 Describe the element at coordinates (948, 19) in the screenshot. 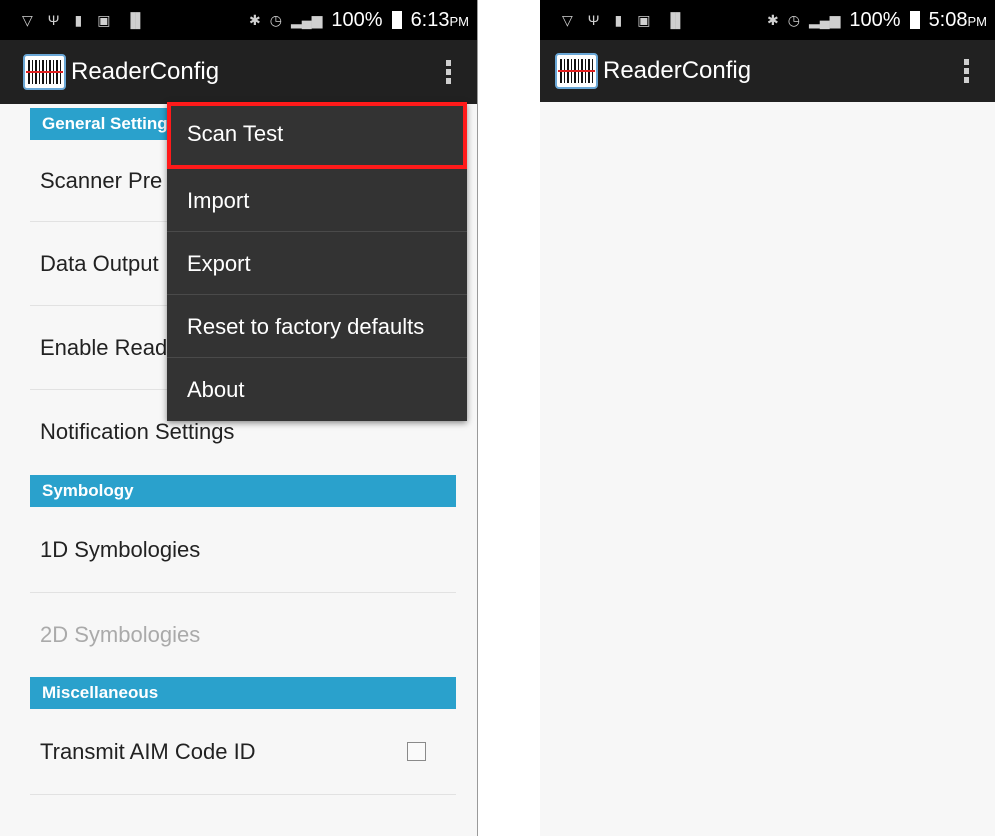

I see `clock-time: 5:08` at that location.